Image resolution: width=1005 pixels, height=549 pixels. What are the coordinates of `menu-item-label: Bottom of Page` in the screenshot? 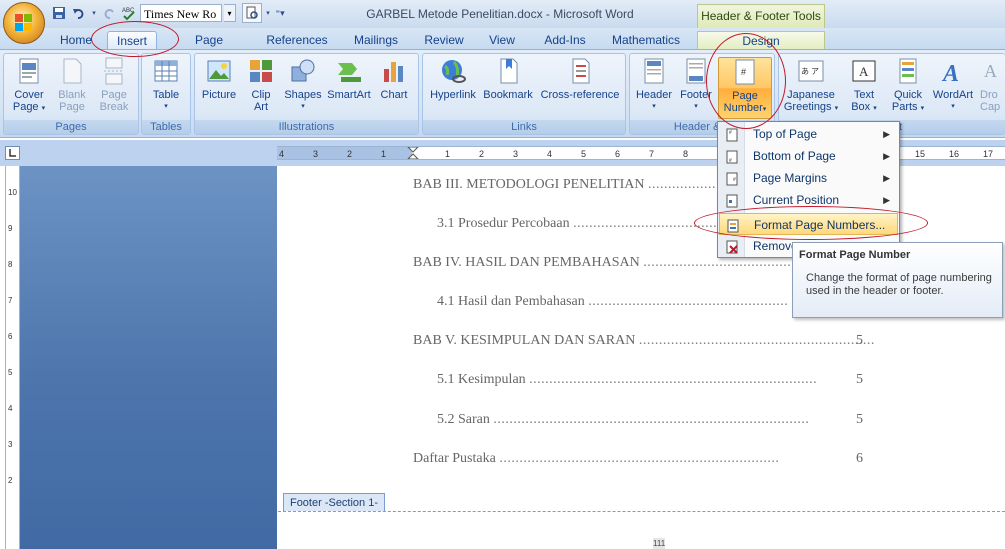 It's located at (794, 156).